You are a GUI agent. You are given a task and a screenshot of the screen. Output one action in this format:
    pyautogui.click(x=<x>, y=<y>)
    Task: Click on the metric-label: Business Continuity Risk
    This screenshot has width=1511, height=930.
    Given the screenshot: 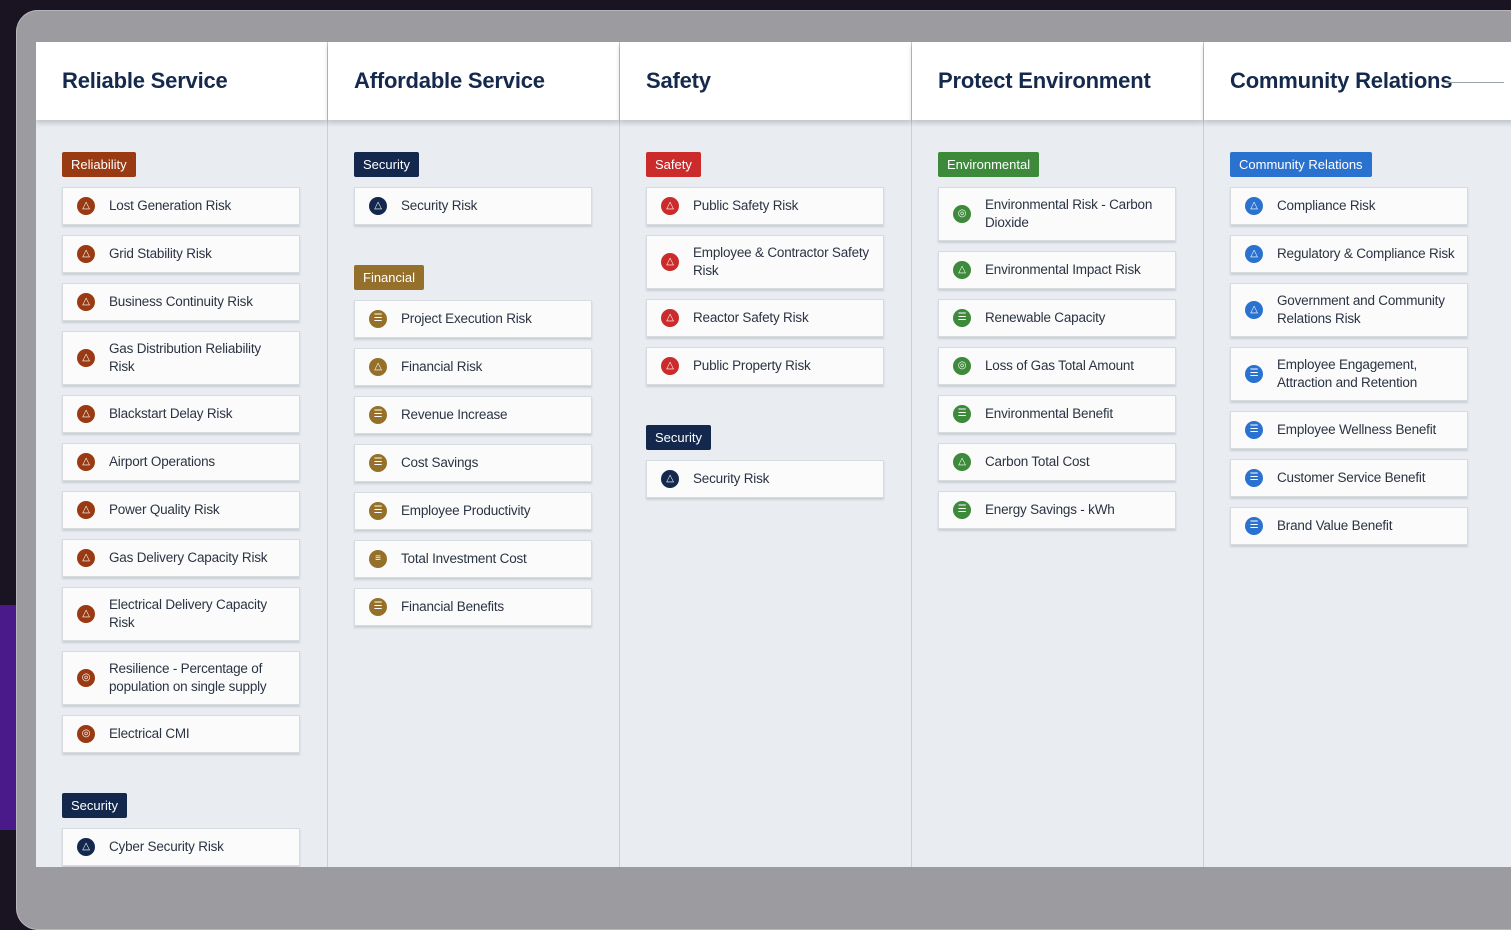 What is the action you would take?
    pyautogui.click(x=181, y=301)
    